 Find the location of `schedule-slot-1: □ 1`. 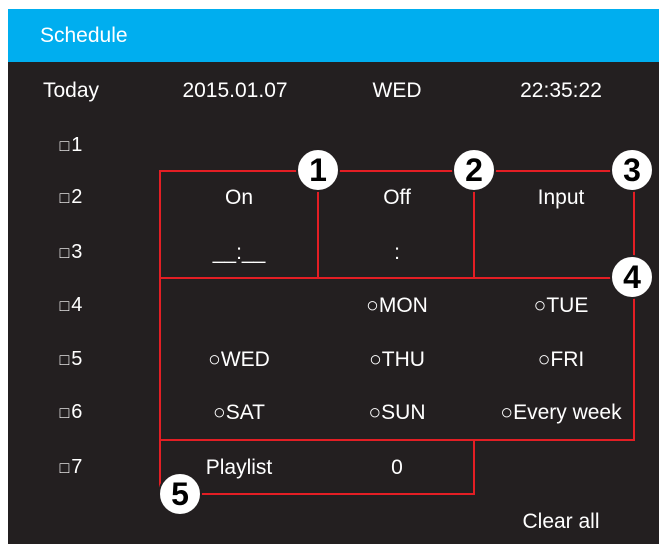

schedule-slot-1: □ 1 is located at coordinates (71, 146).